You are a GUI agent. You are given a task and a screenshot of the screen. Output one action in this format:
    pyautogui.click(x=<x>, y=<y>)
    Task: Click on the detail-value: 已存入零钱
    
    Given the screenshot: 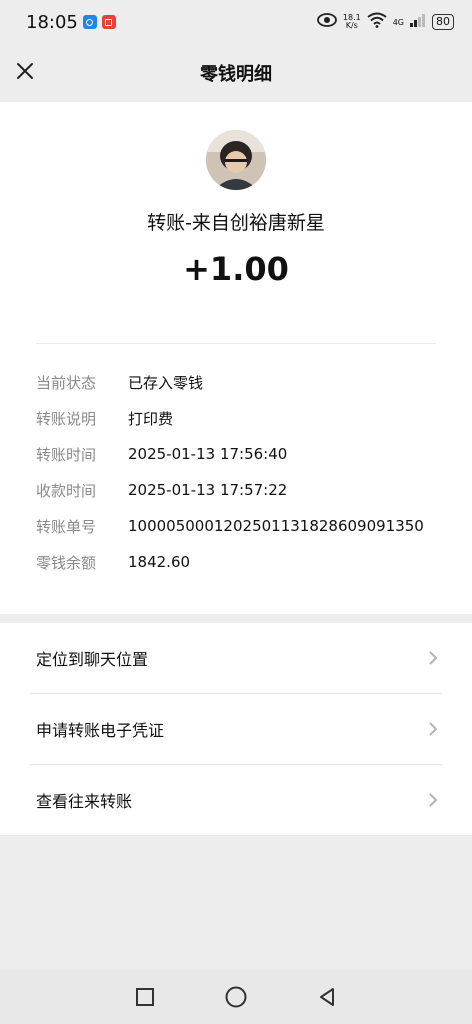 What is the action you would take?
    pyautogui.click(x=166, y=382)
    